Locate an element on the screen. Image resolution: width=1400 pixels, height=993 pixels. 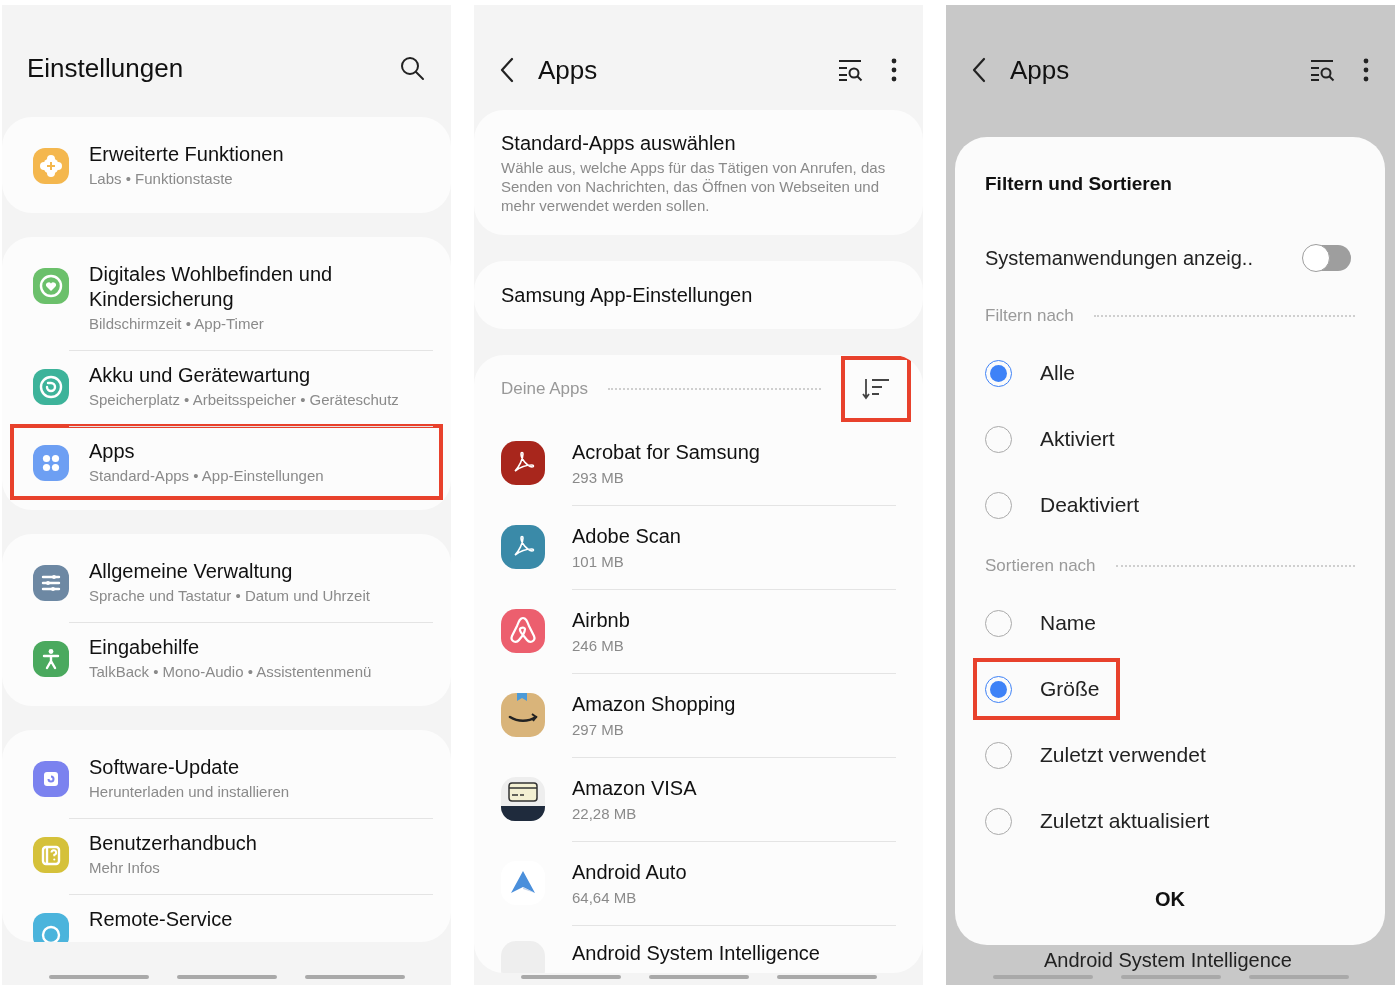
card-icon is located at coordinates (523, 799).